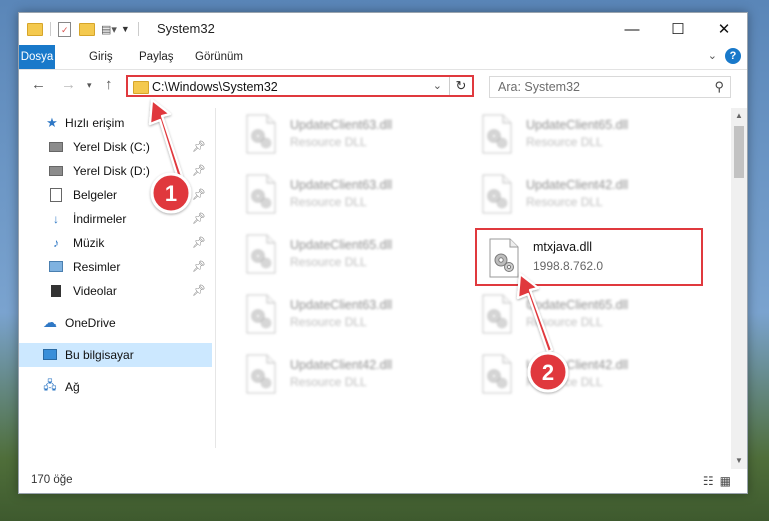  I want to click on network-icon: 🖧︎, so click(50, 385).